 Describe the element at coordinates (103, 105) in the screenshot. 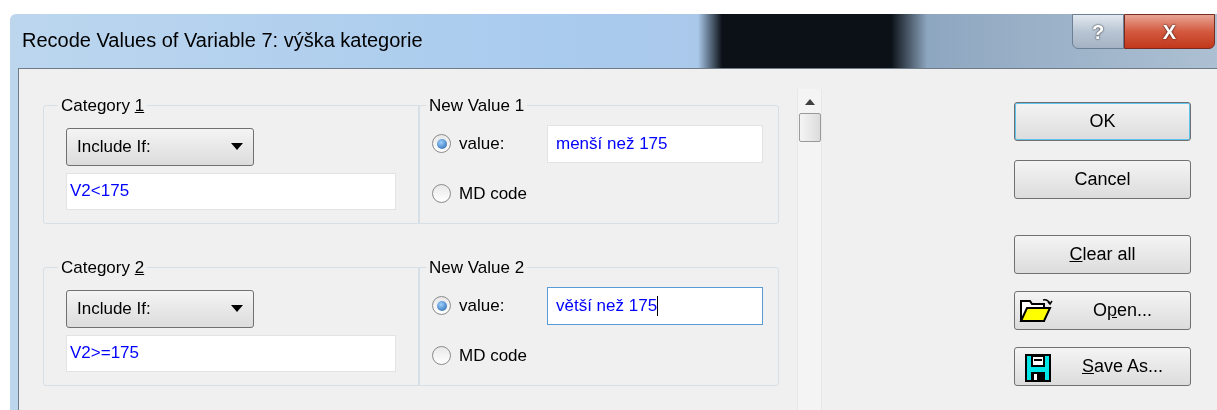

I see `group-title: Category 1` at that location.